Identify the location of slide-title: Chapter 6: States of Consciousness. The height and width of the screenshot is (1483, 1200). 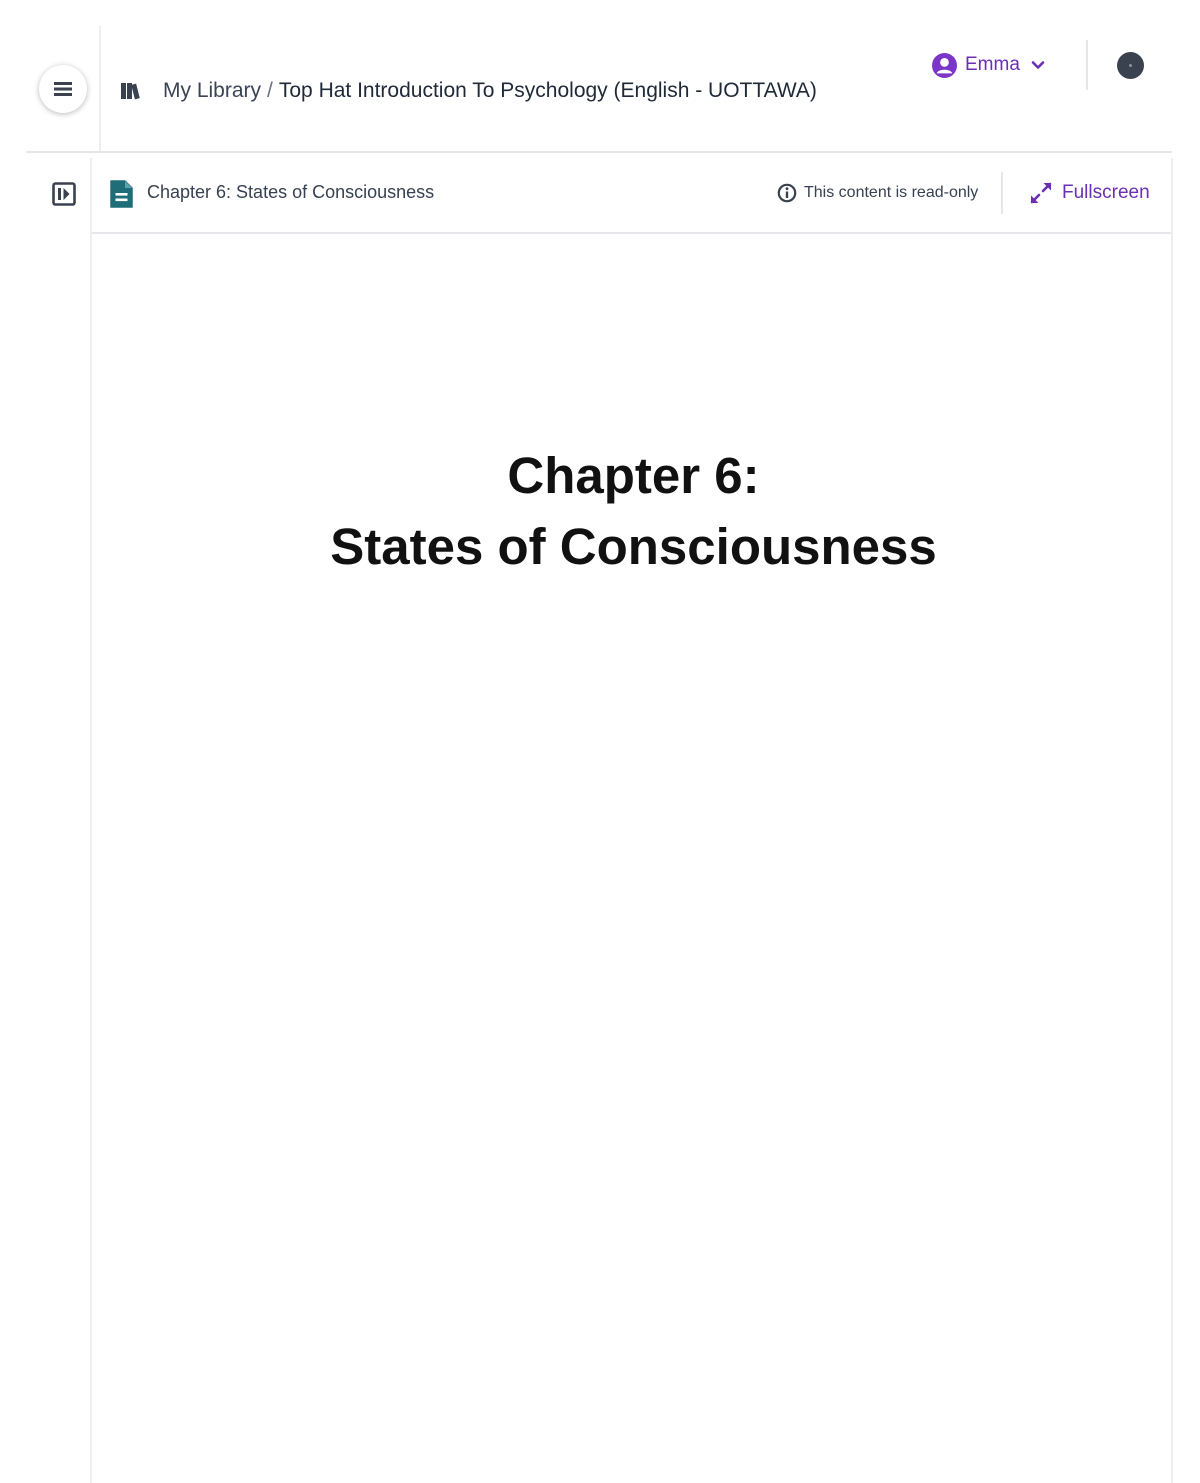
(633, 511).